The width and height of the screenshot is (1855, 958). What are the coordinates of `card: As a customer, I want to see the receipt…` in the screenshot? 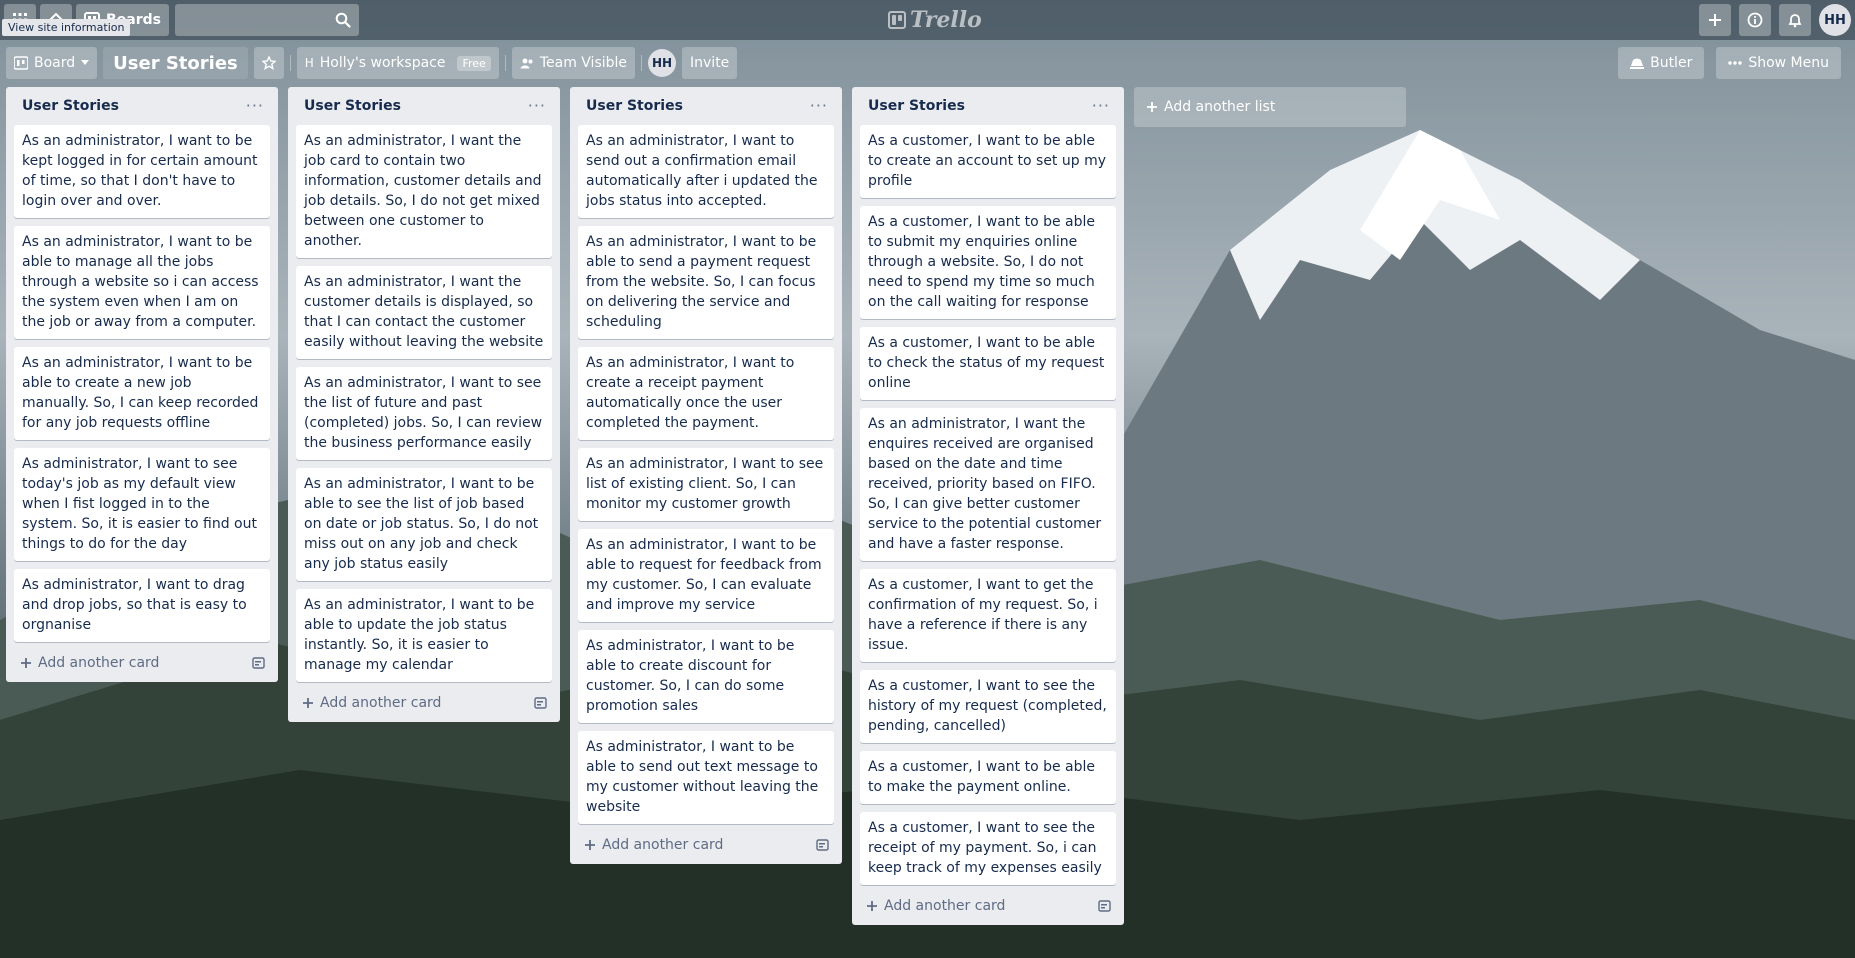 It's located at (988, 848).